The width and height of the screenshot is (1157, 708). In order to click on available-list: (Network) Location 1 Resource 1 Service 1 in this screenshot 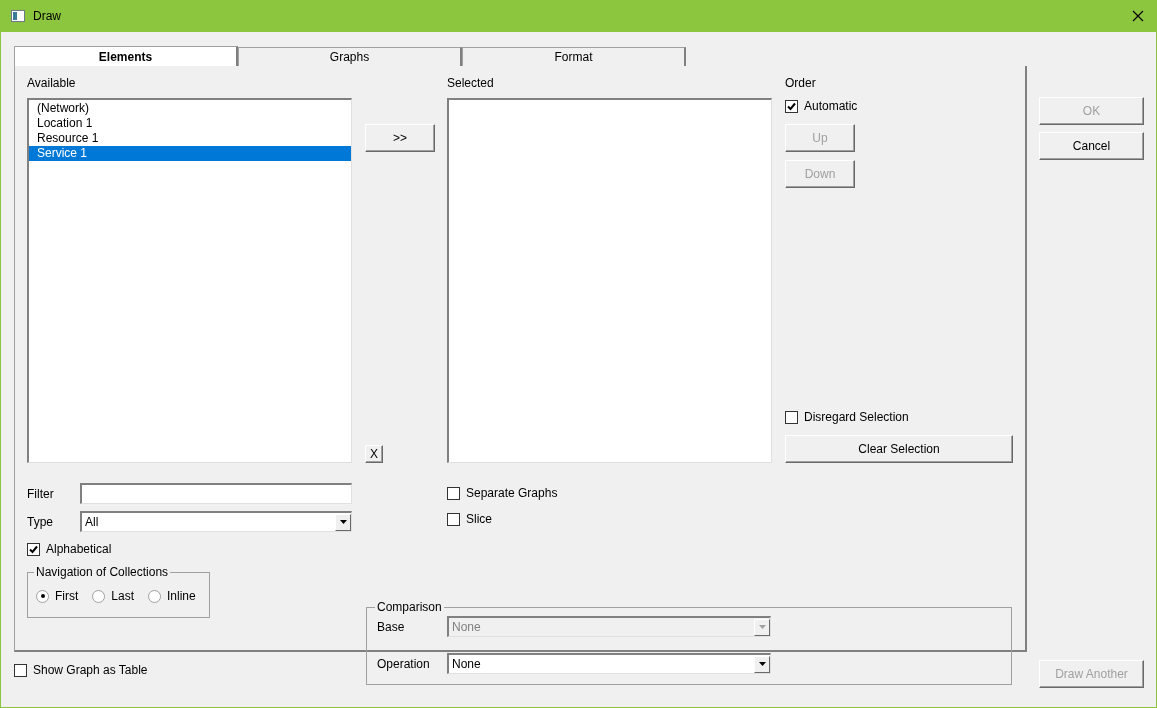, I will do `click(189, 280)`.